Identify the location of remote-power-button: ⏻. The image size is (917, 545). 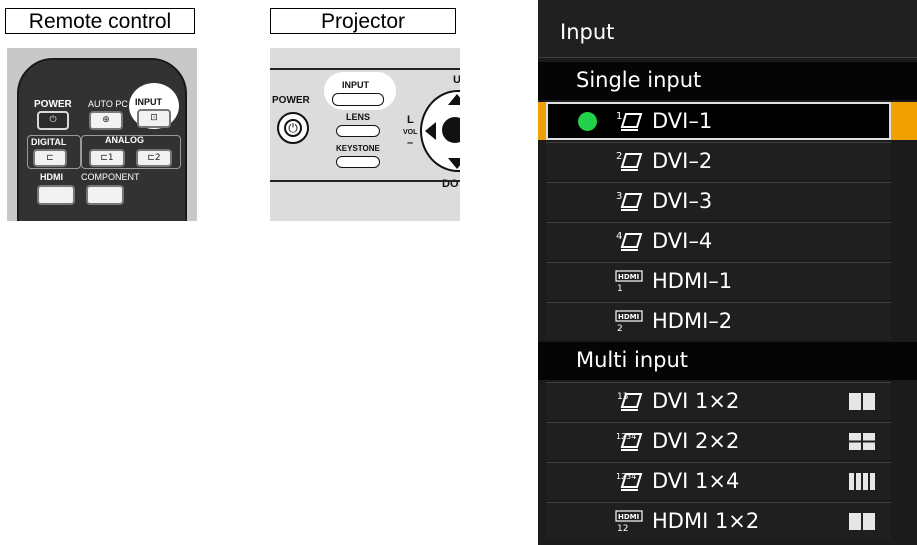
(53, 120).